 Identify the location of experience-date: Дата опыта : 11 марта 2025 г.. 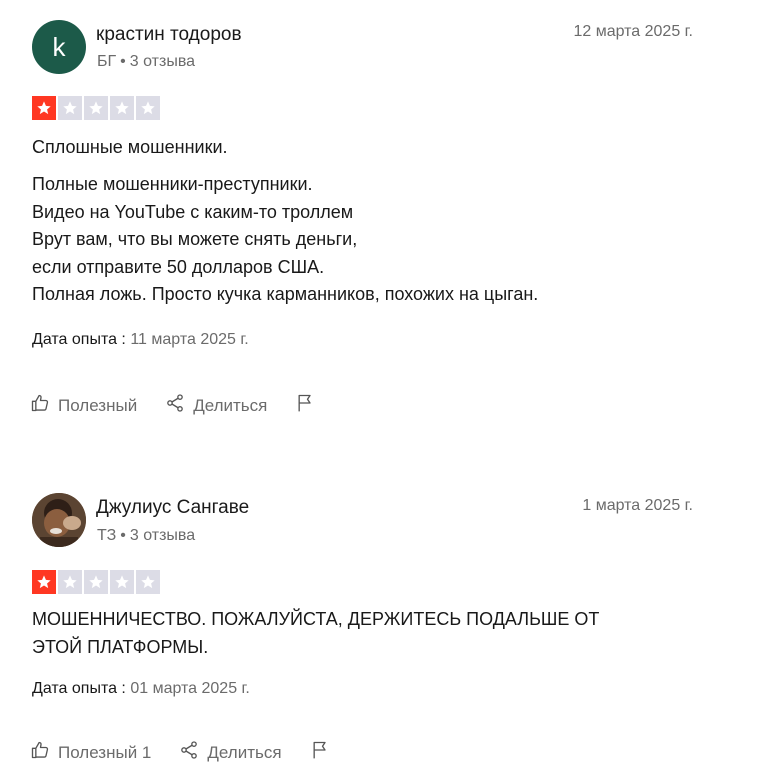
(140, 340).